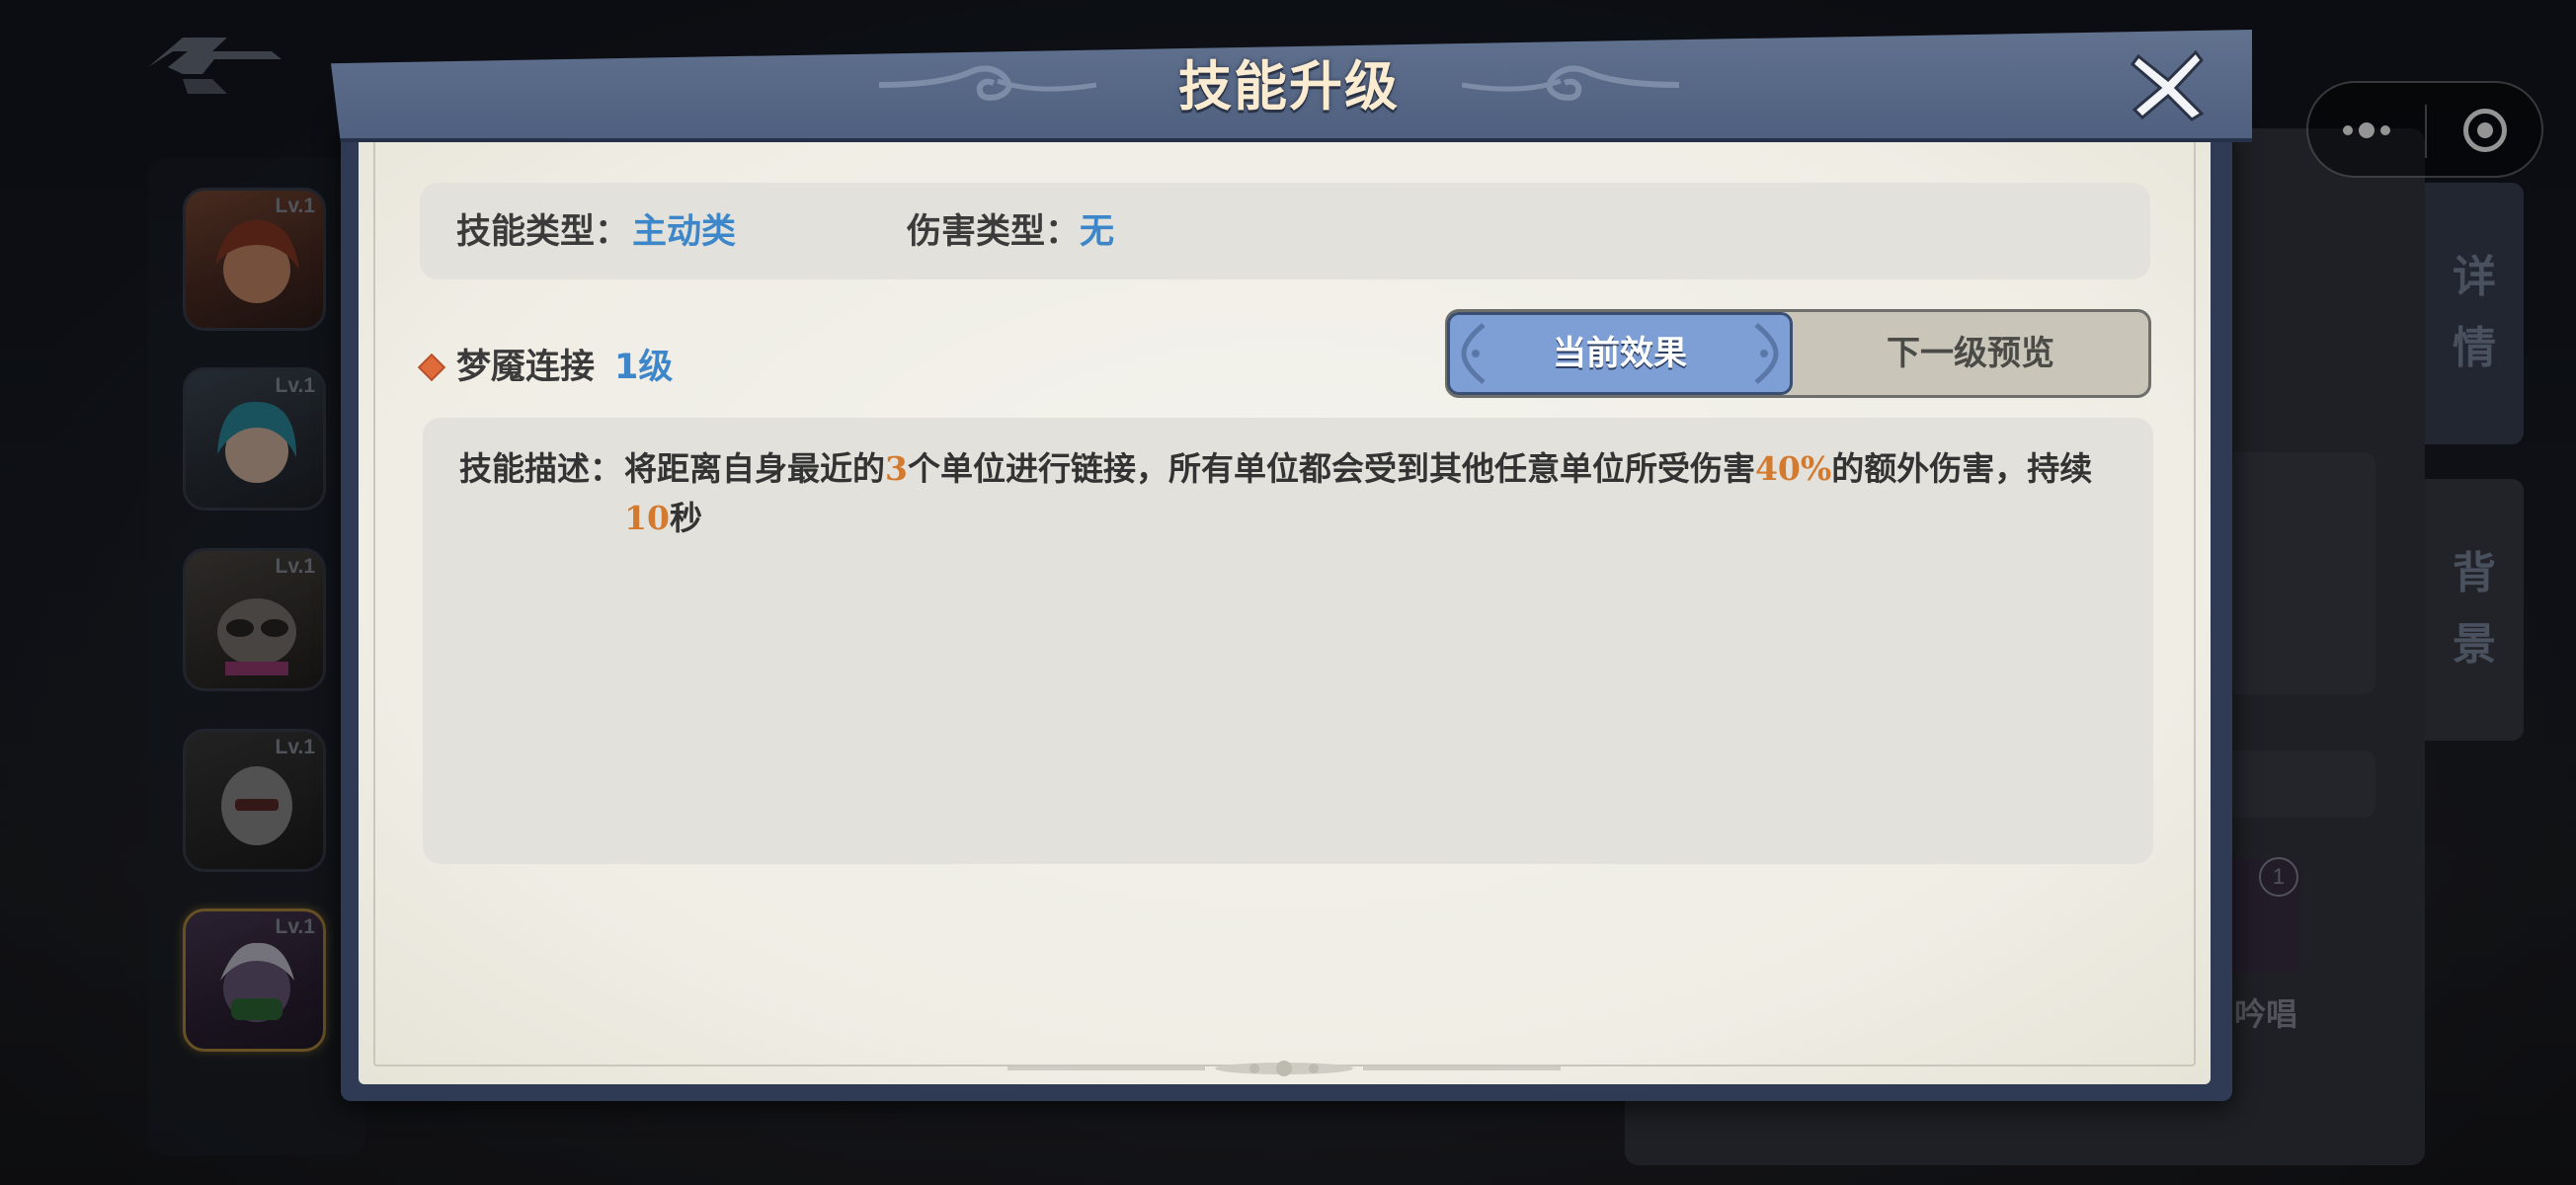 The image size is (2576, 1185). I want to click on skill-type-label: 技能类型：, so click(543, 232).